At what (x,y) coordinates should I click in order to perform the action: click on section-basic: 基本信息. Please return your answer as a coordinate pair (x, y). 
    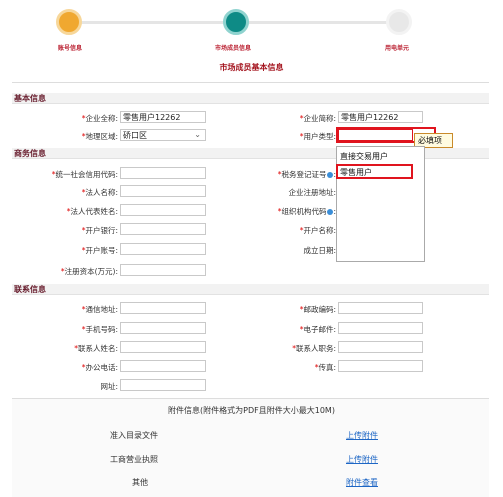
    Looking at the image, I should click on (250, 98).